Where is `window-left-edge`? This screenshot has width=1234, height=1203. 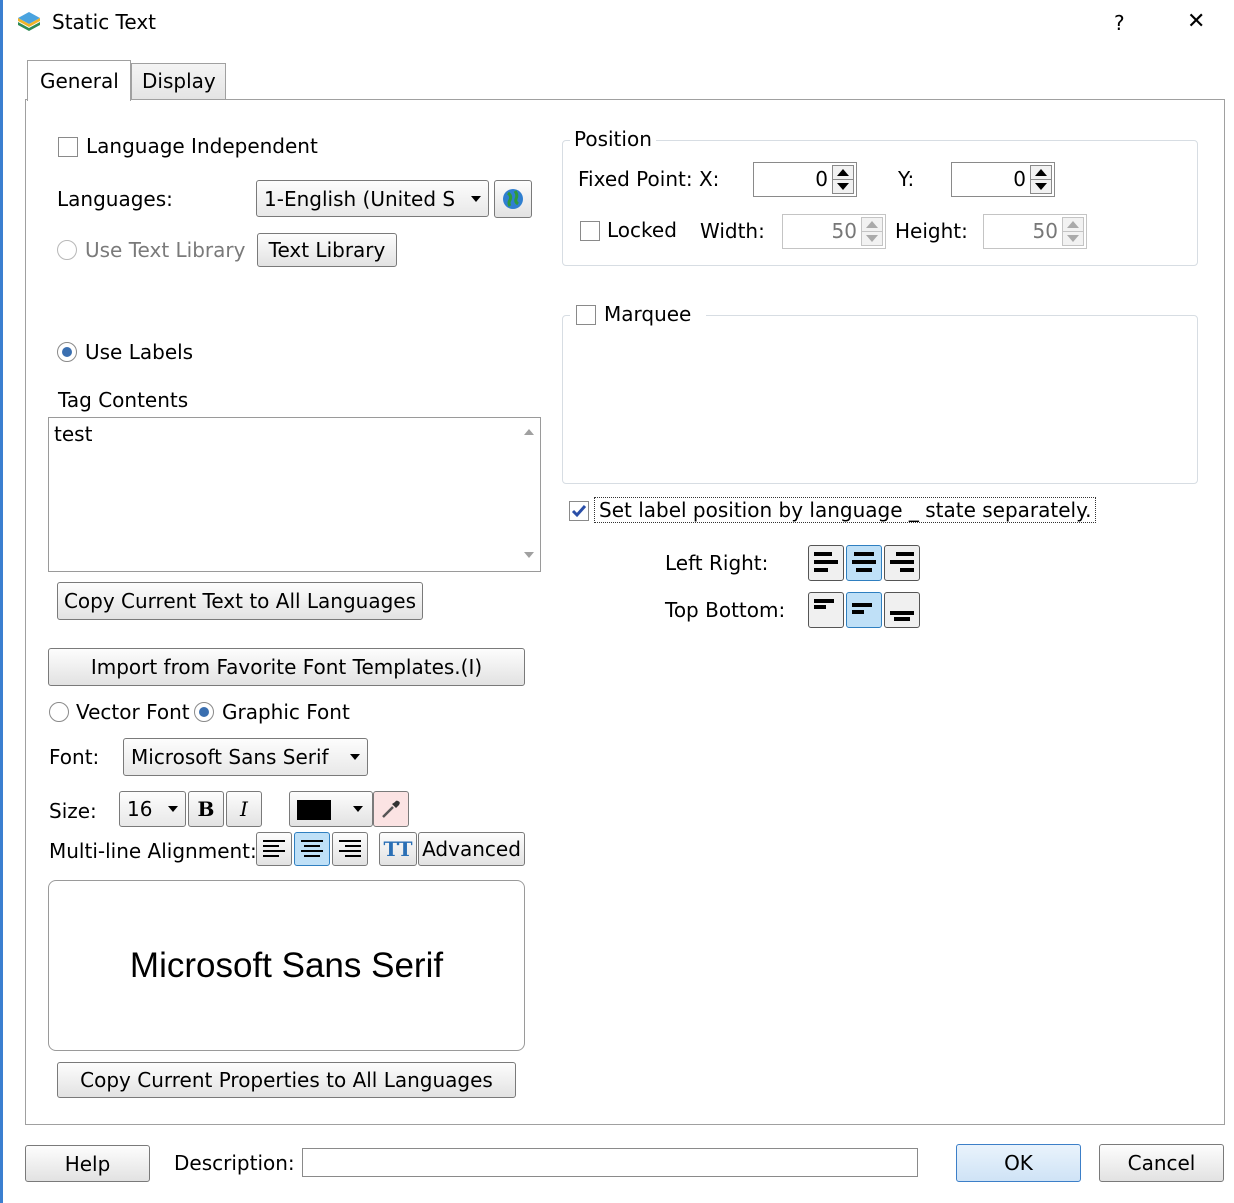 window-left-edge is located at coordinates (1, 601).